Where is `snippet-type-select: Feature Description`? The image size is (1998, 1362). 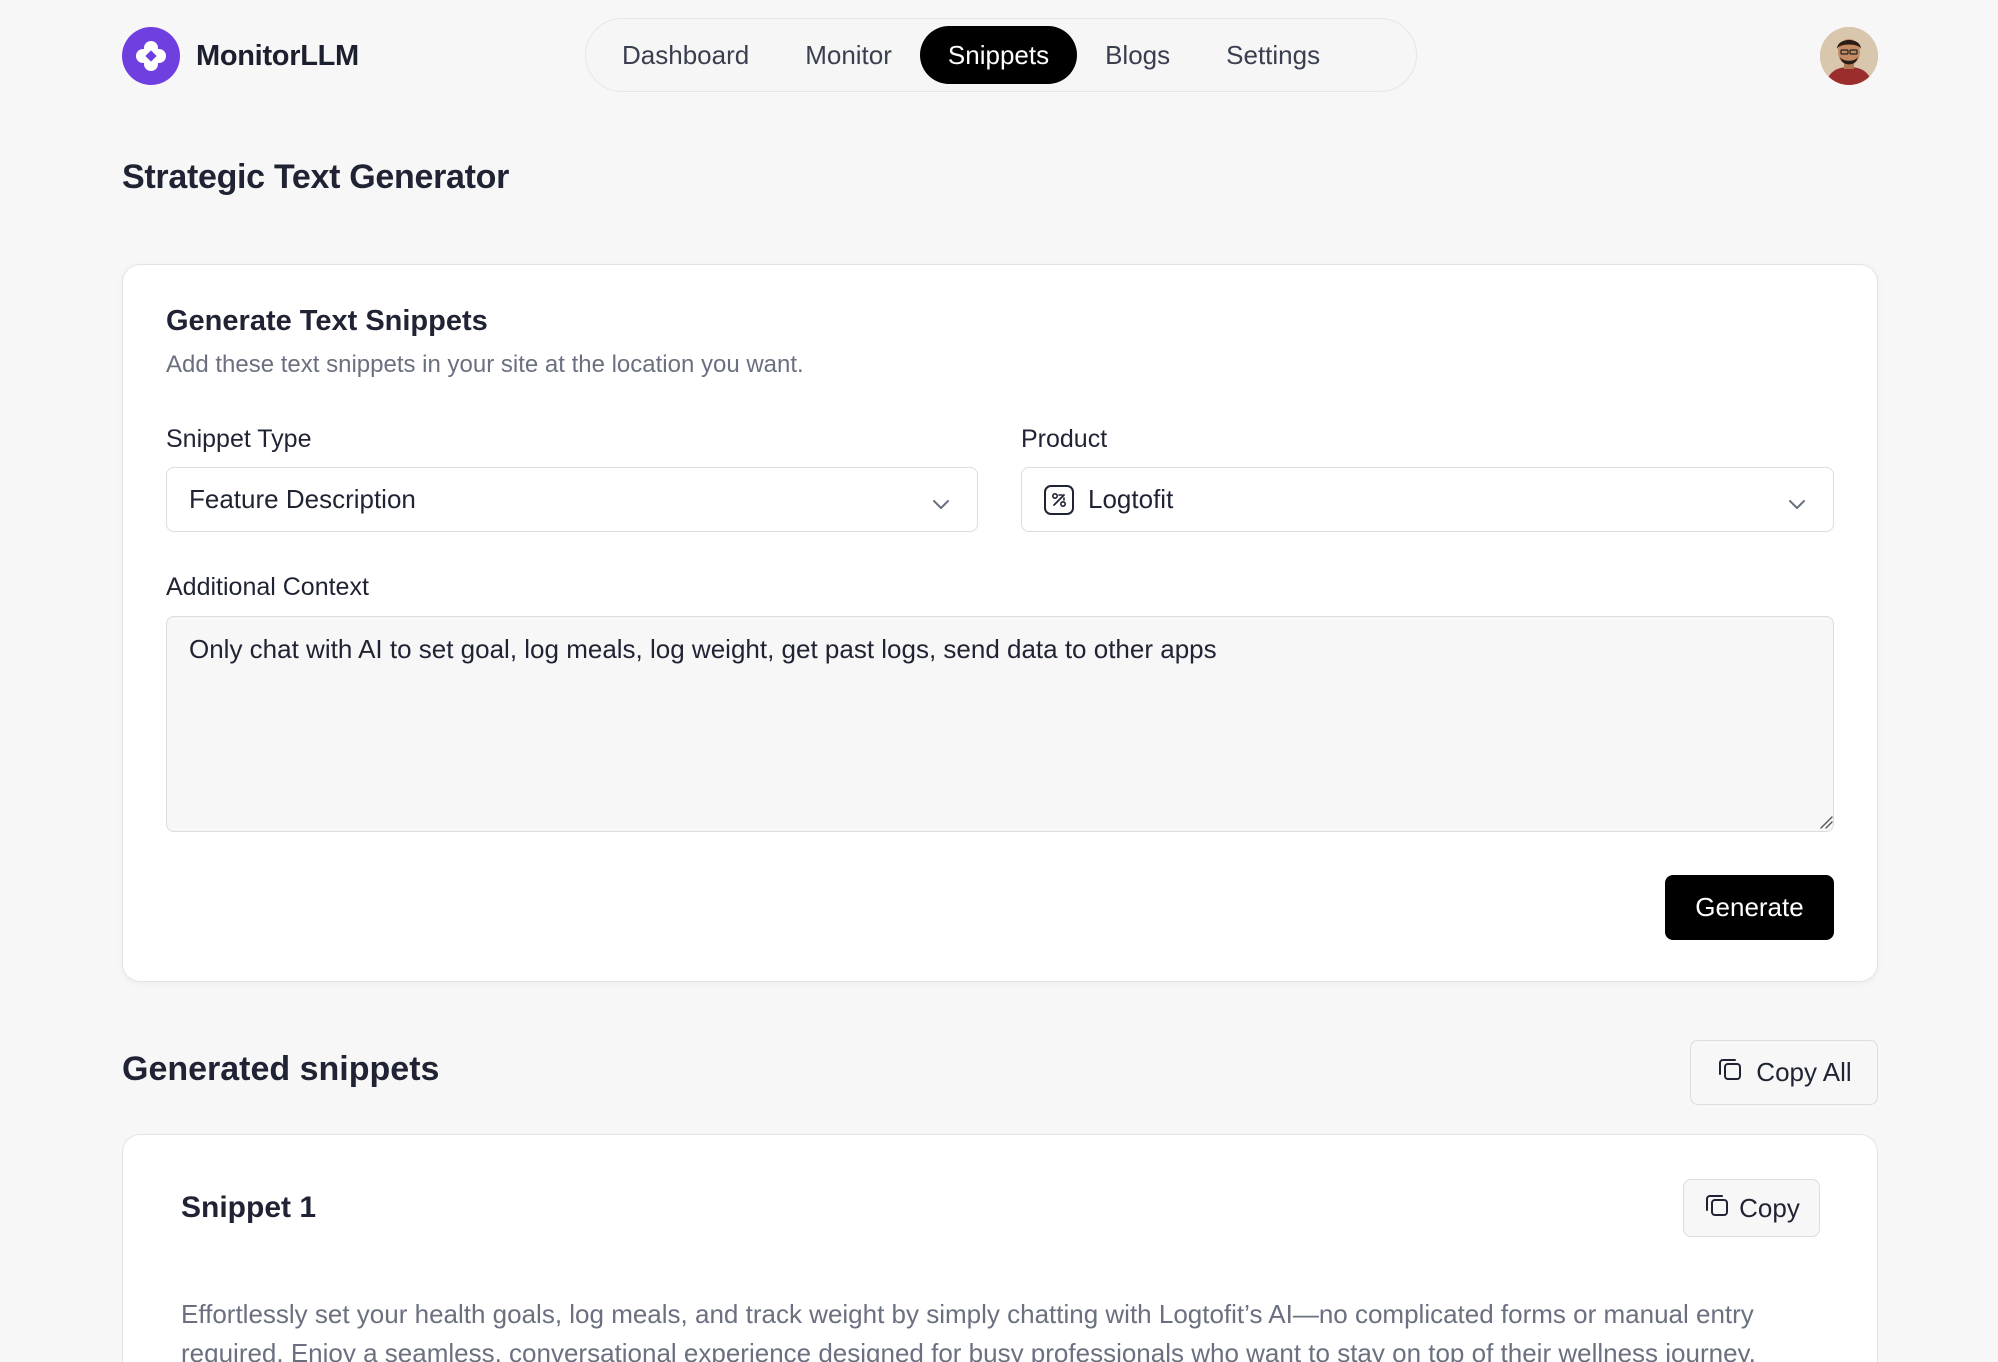
snippet-type-select: Feature Description is located at coordinates (572, 499).